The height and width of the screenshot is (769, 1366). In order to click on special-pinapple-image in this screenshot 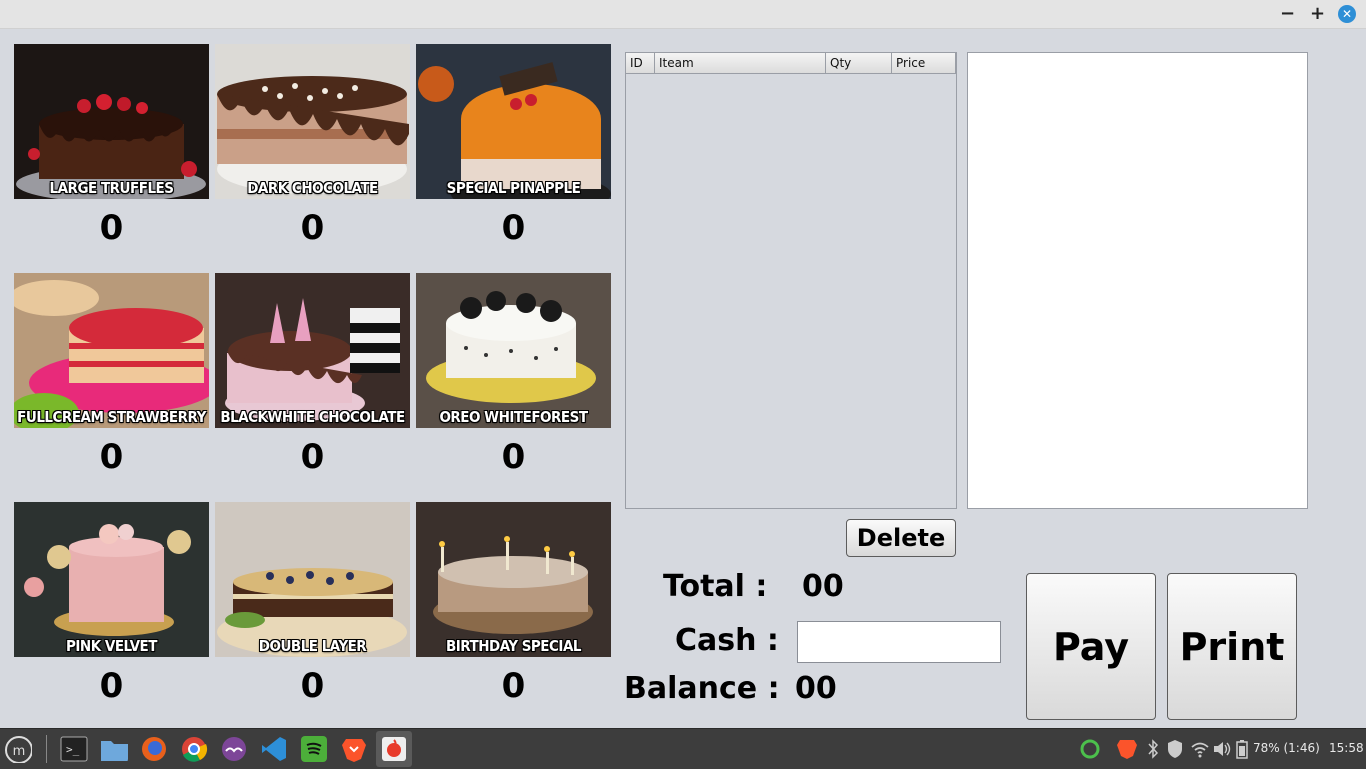, I will do `click(513, 121)`.